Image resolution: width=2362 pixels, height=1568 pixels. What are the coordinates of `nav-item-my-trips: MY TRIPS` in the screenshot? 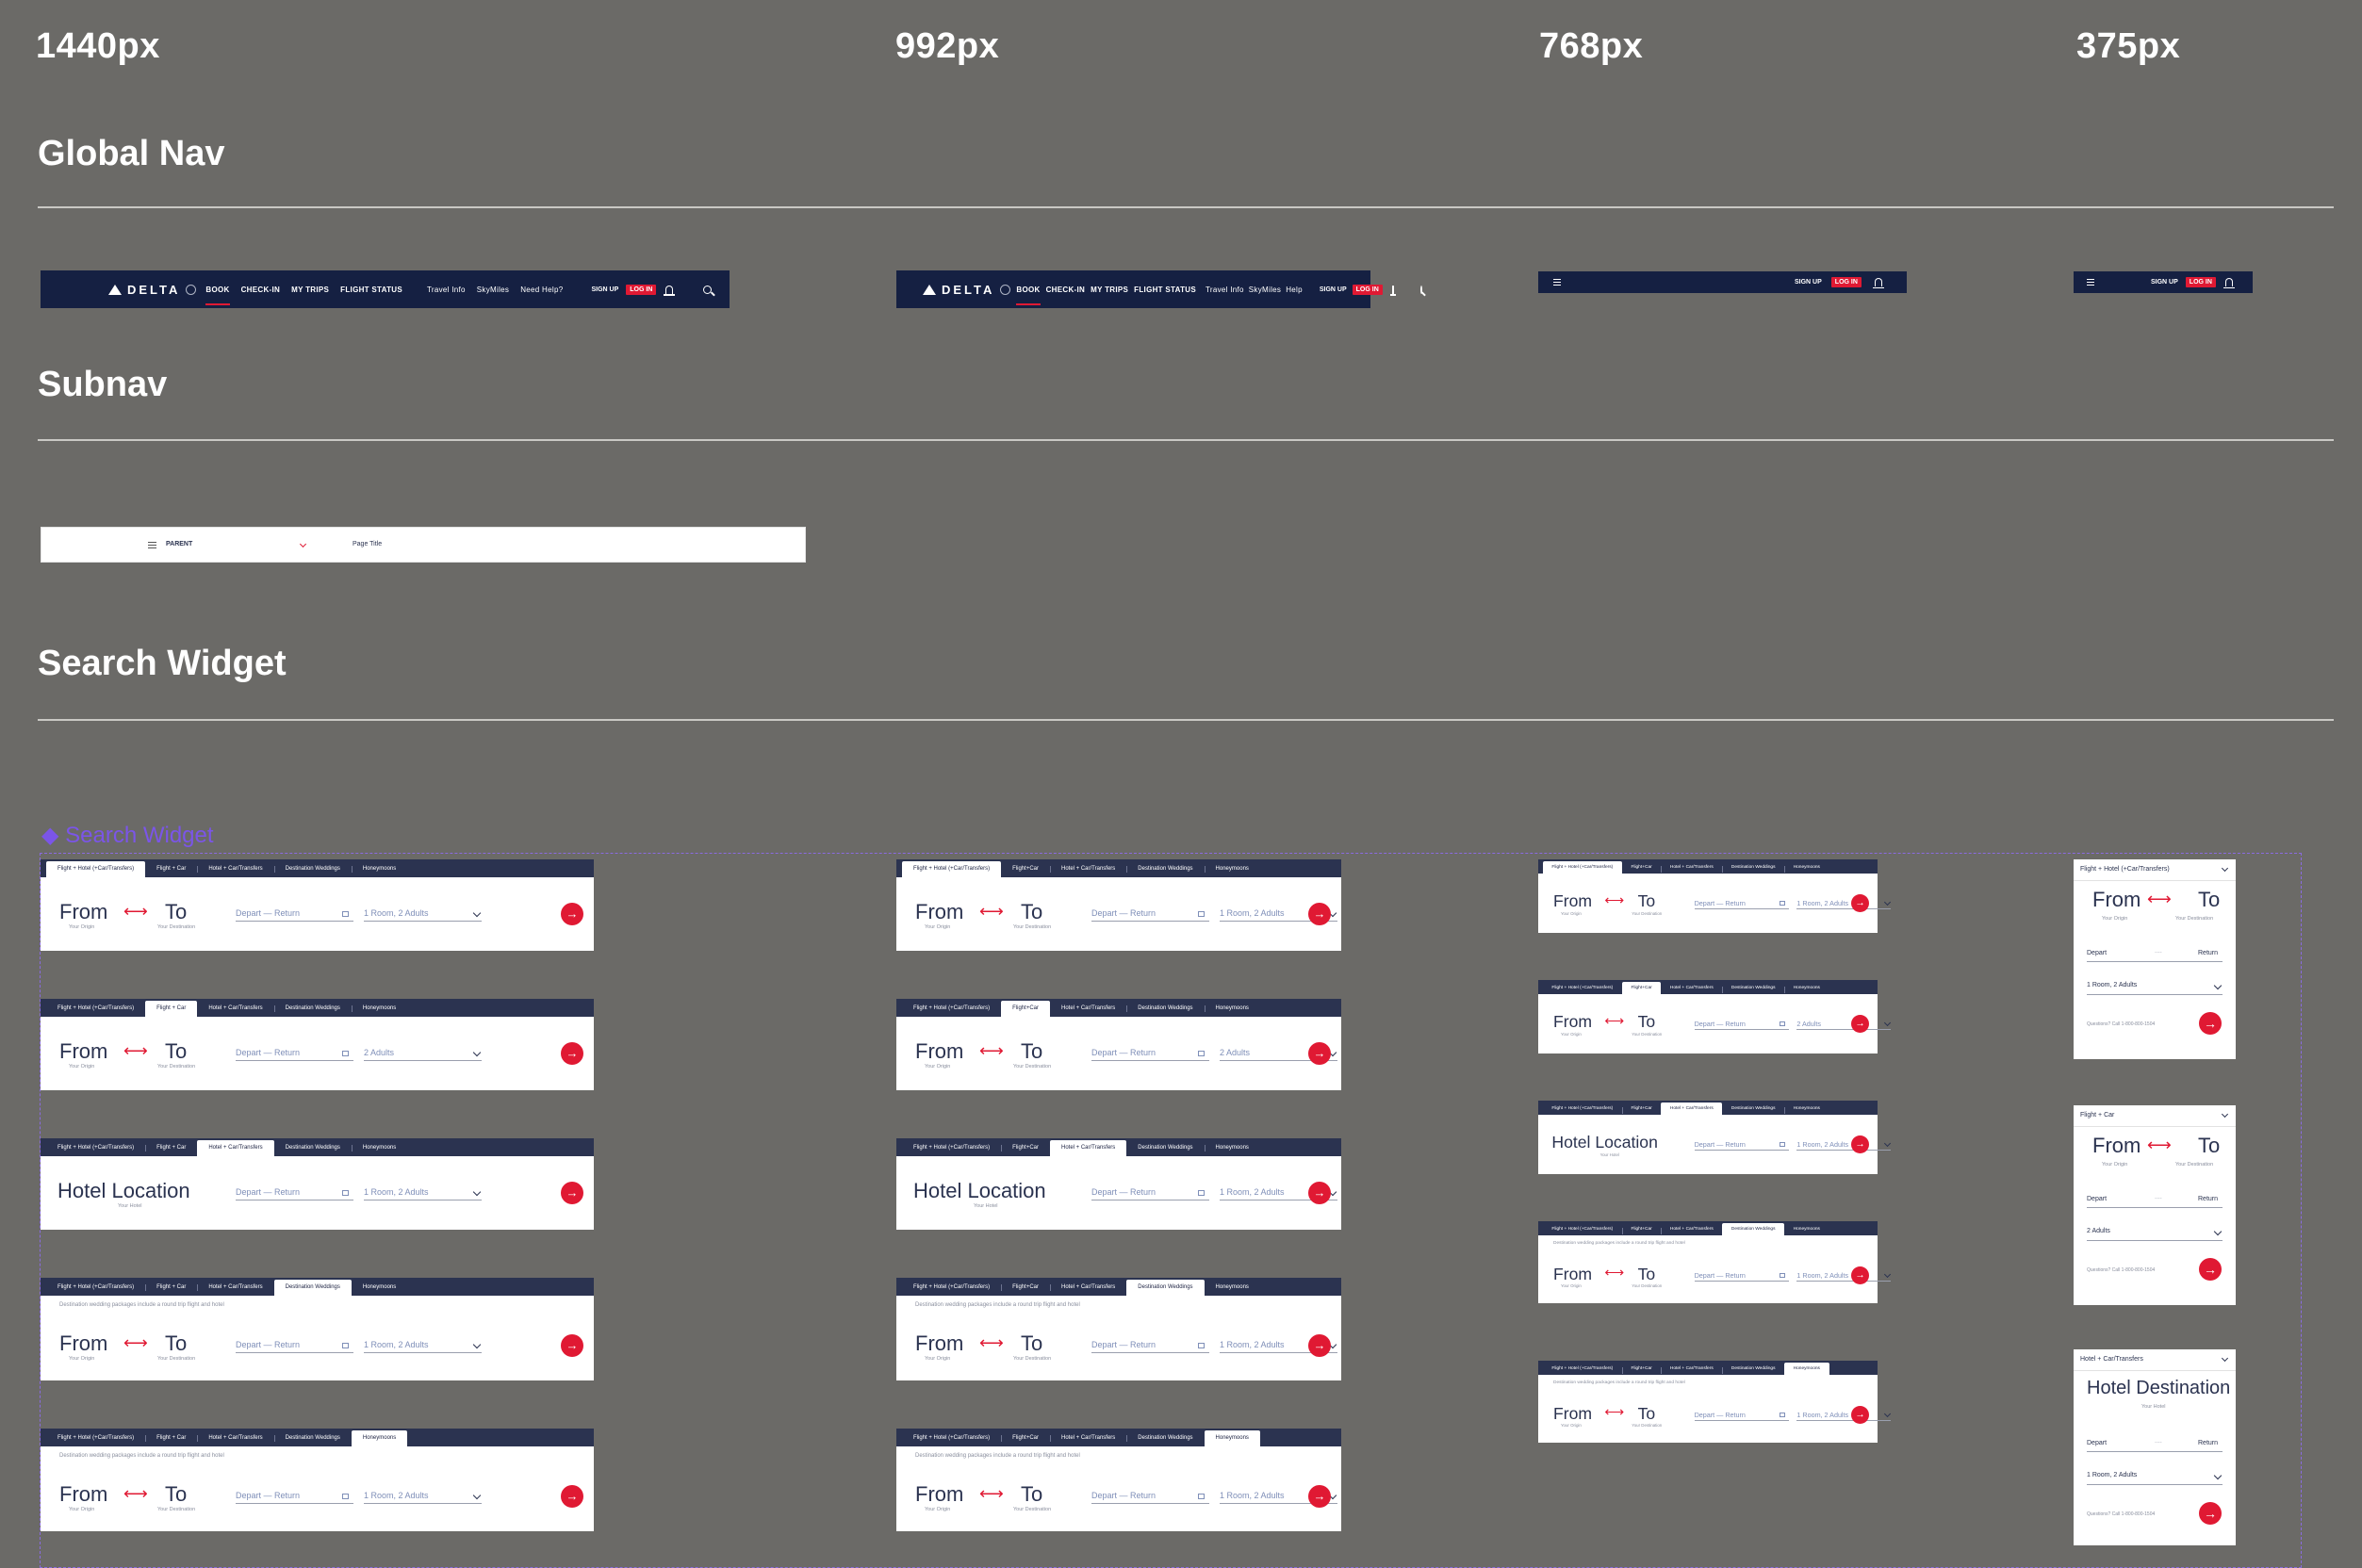 It's located at (310, 290).